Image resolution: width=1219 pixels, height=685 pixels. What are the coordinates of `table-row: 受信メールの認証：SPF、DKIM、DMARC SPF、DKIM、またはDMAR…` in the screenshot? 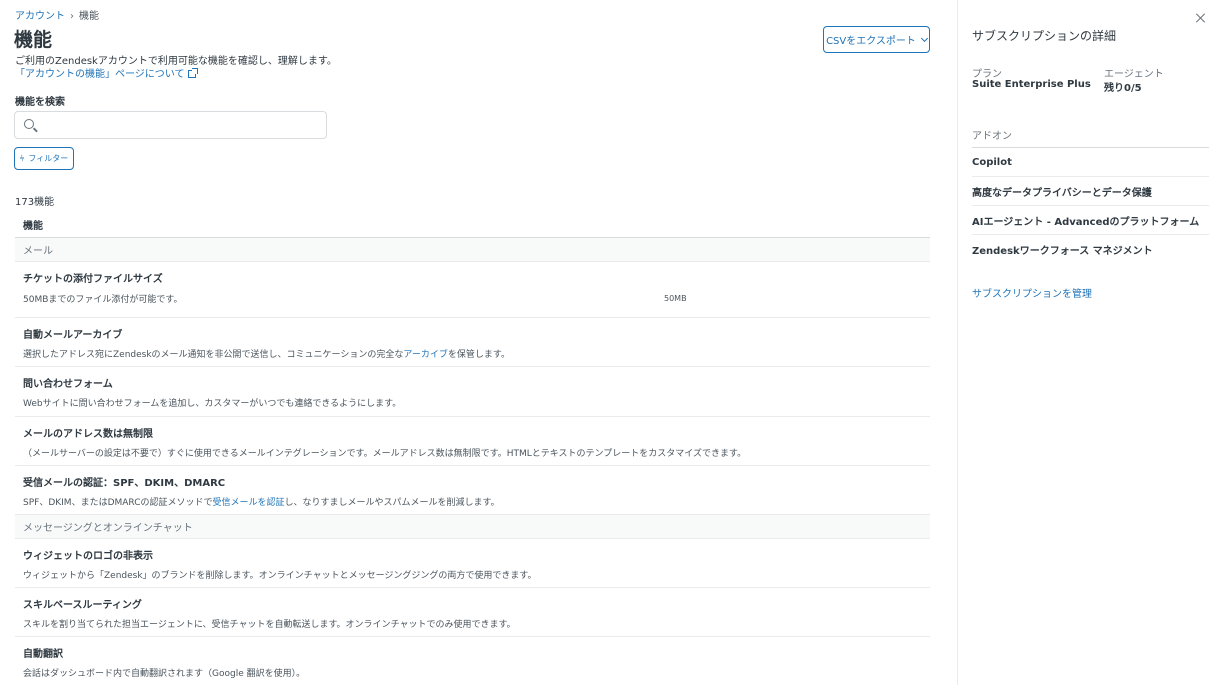 It's located at (472, 490).